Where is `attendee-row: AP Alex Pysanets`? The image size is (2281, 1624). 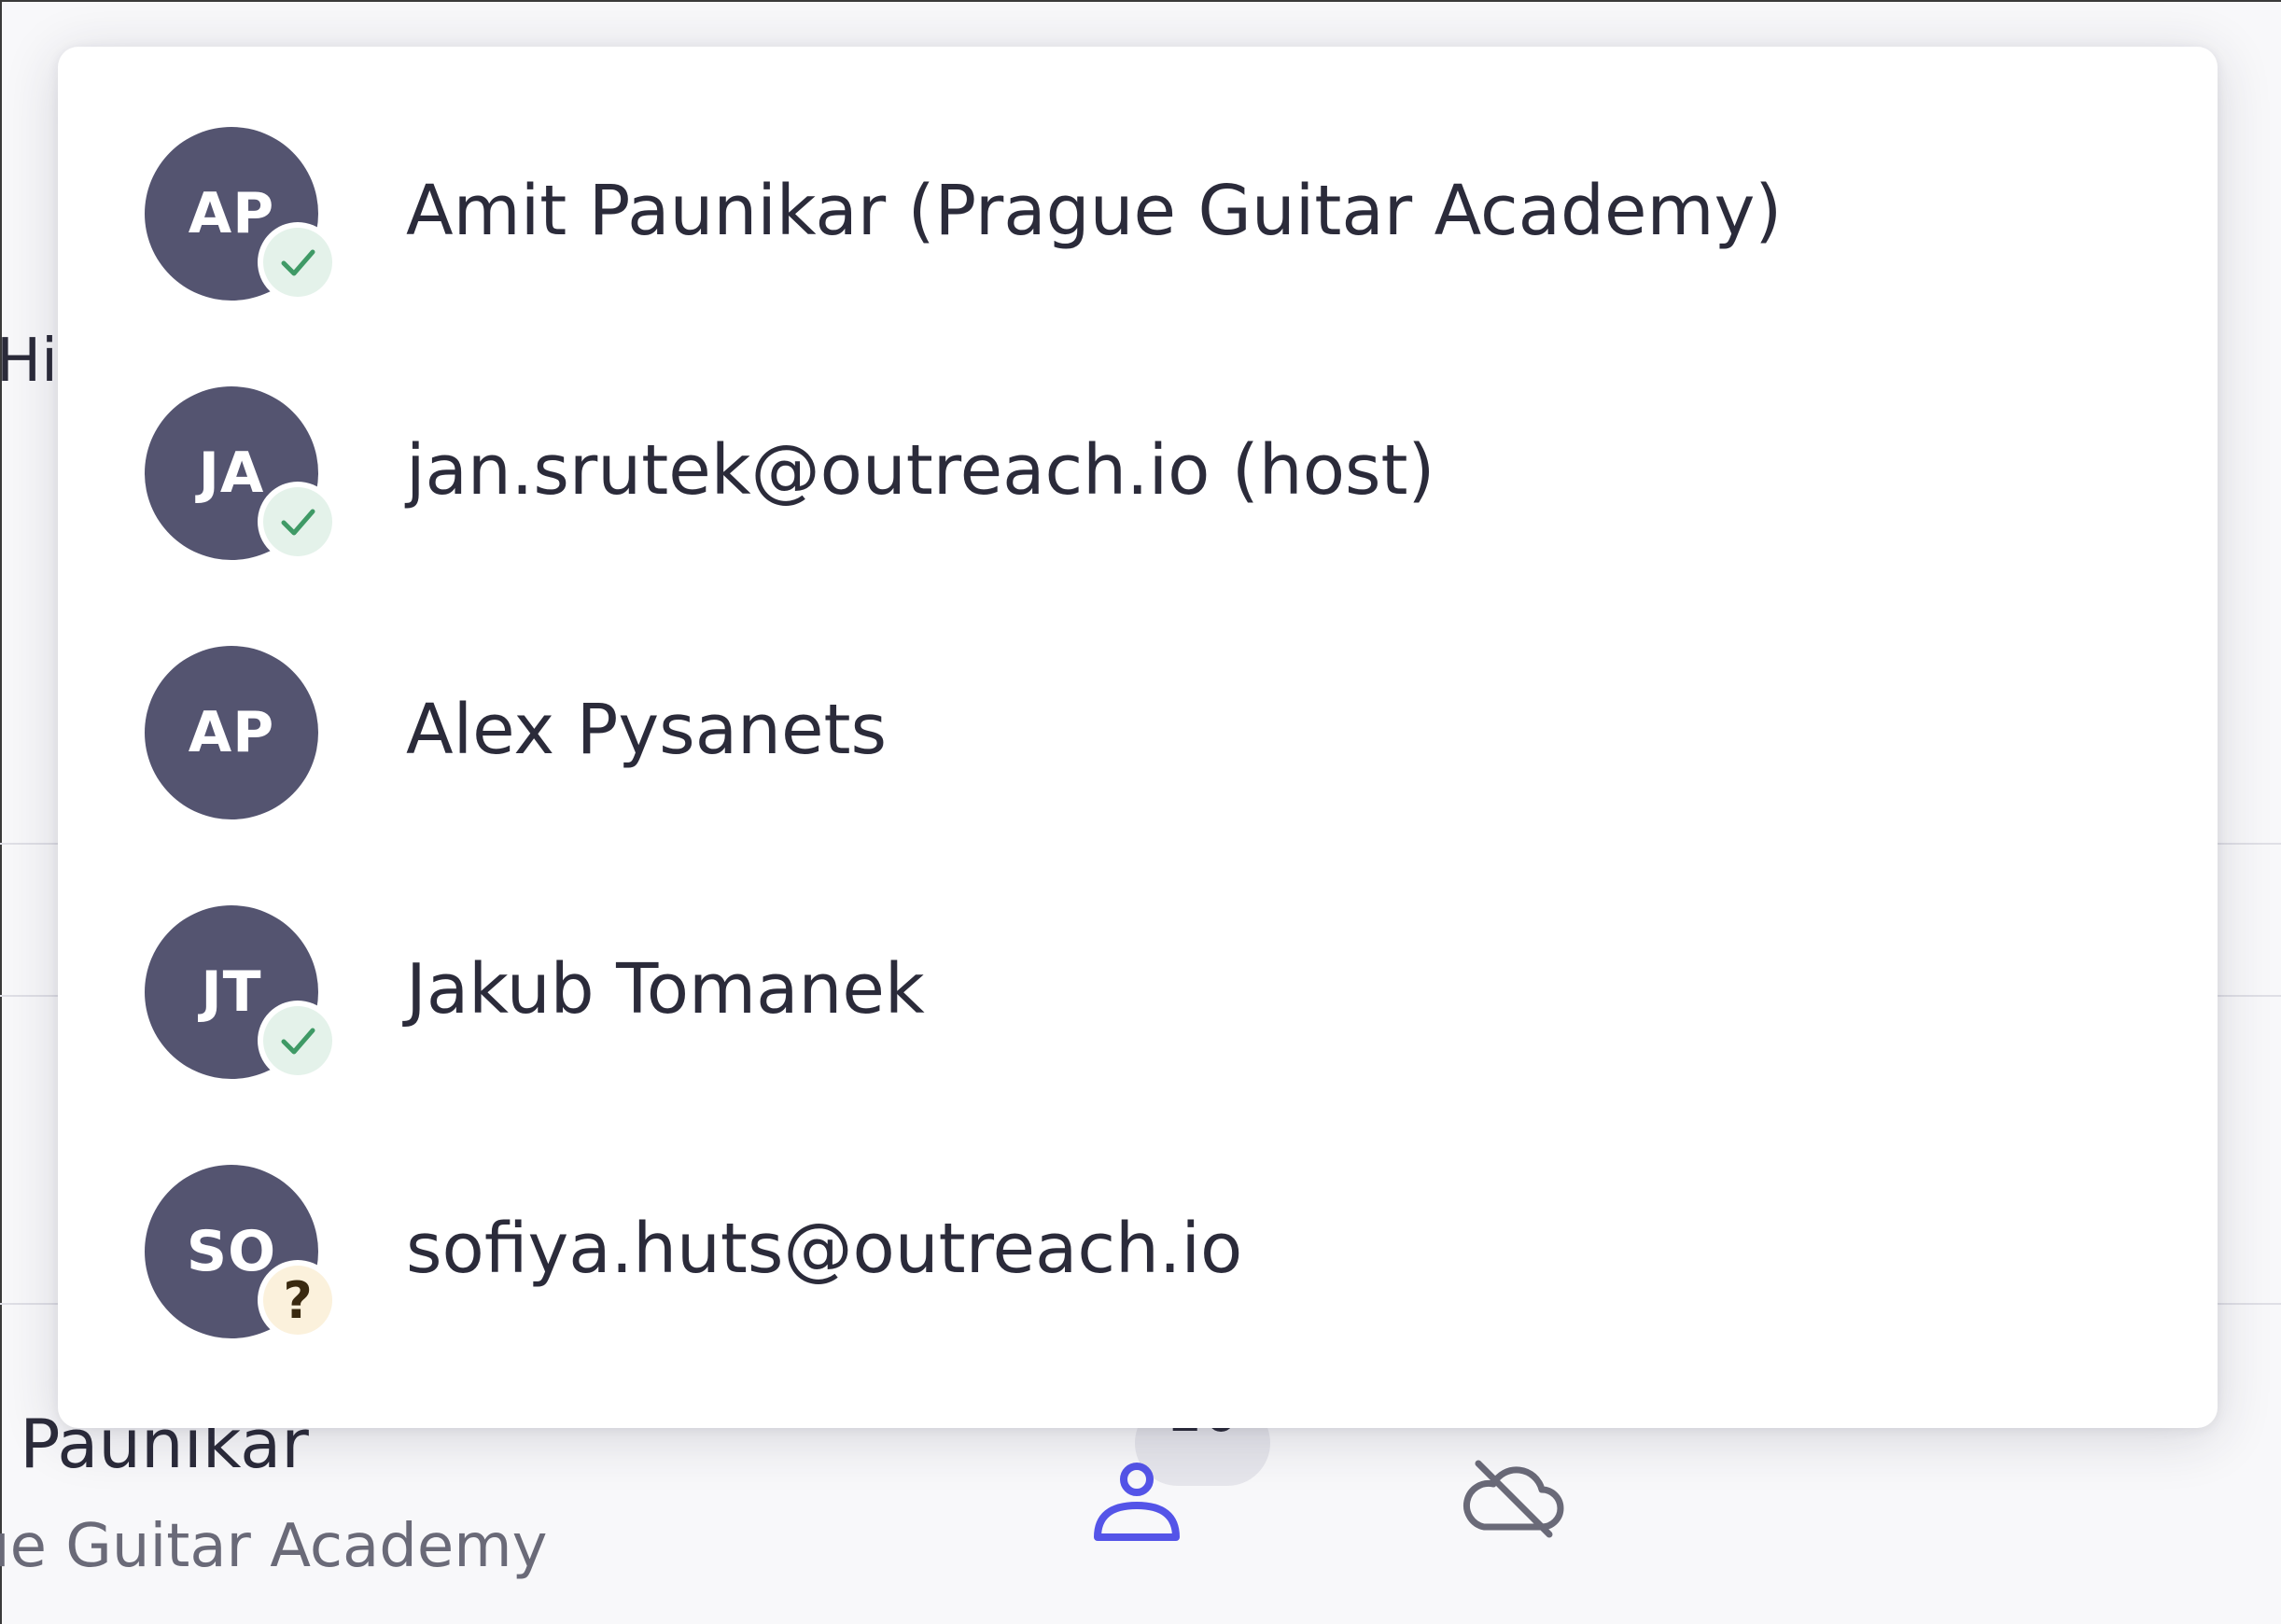
attendee-row: AP Alex Pysanets is located at coordinates (1138, 719).